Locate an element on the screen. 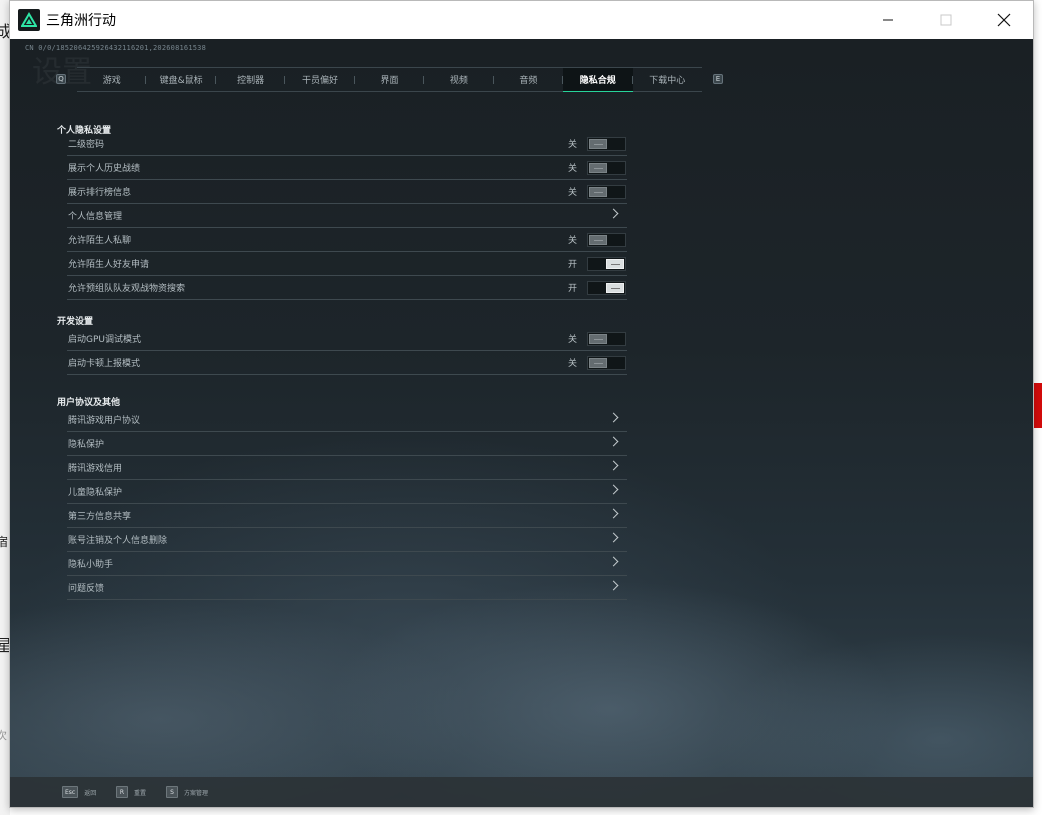 The image size is (1042, 815). tab-controller: 控制器 is located at coordinates (251, 79).